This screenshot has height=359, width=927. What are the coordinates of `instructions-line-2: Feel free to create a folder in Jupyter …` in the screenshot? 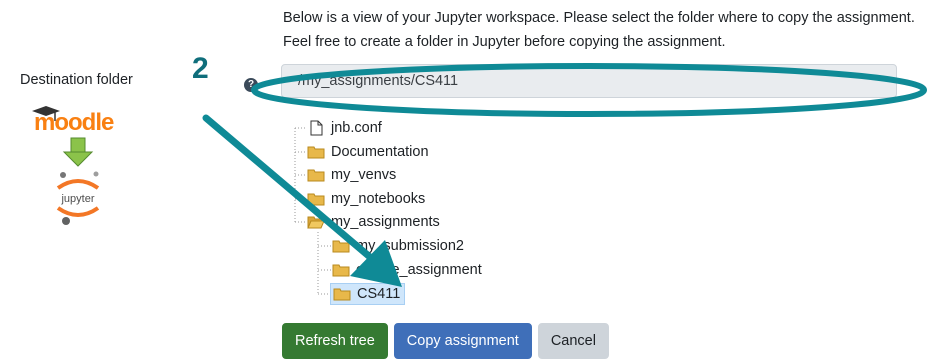 It's located at (504, 42).